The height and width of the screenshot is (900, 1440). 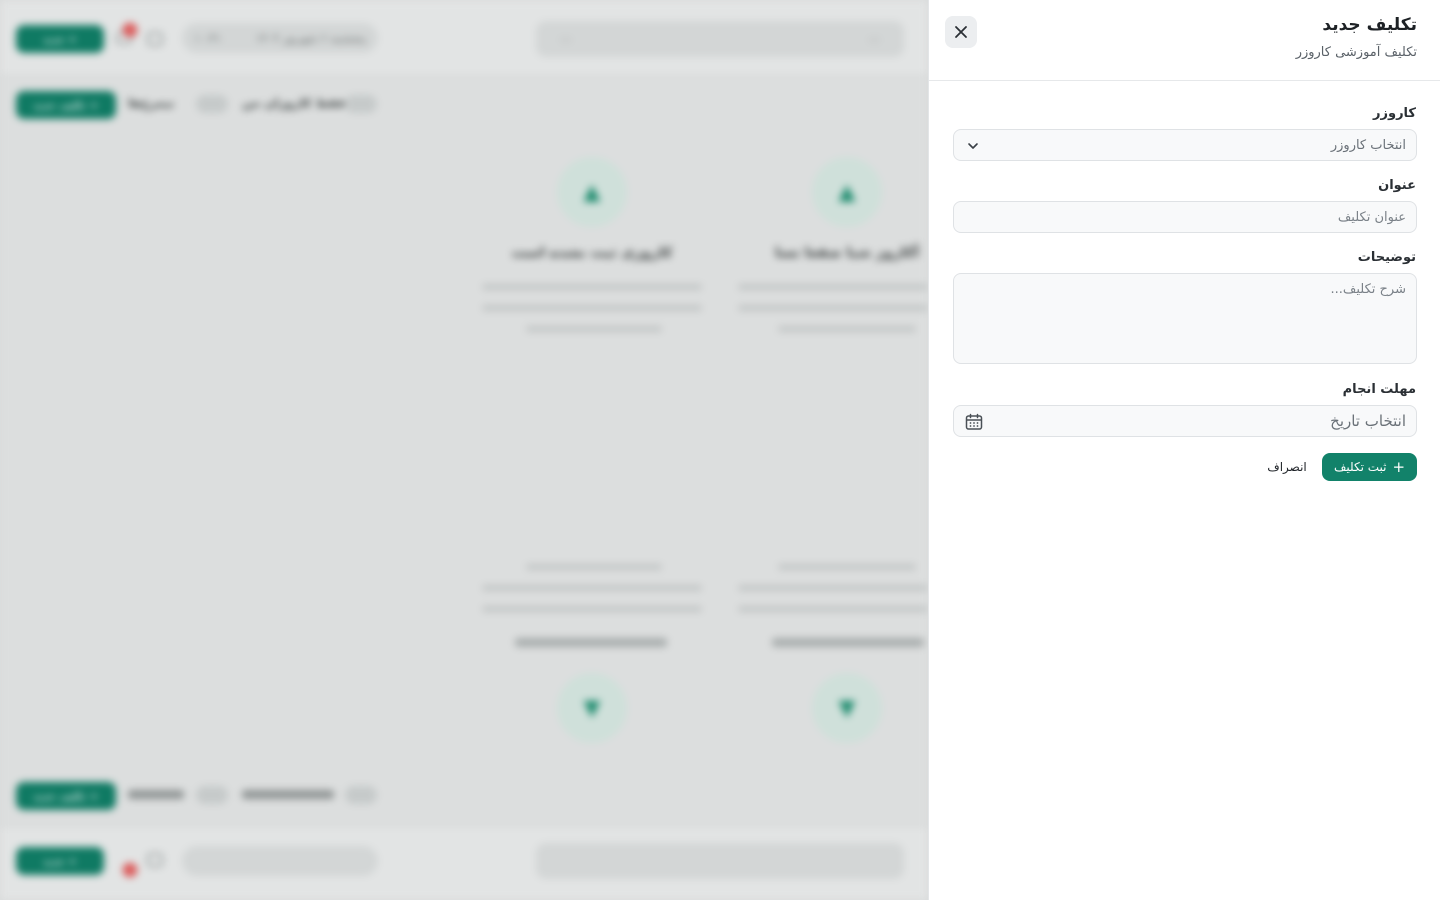 I want to click on background-date-pill: پنجشنبه ۶ شهریور ۱۴۰۴ ۱۰:۳۱, so click(x=280, y=38).